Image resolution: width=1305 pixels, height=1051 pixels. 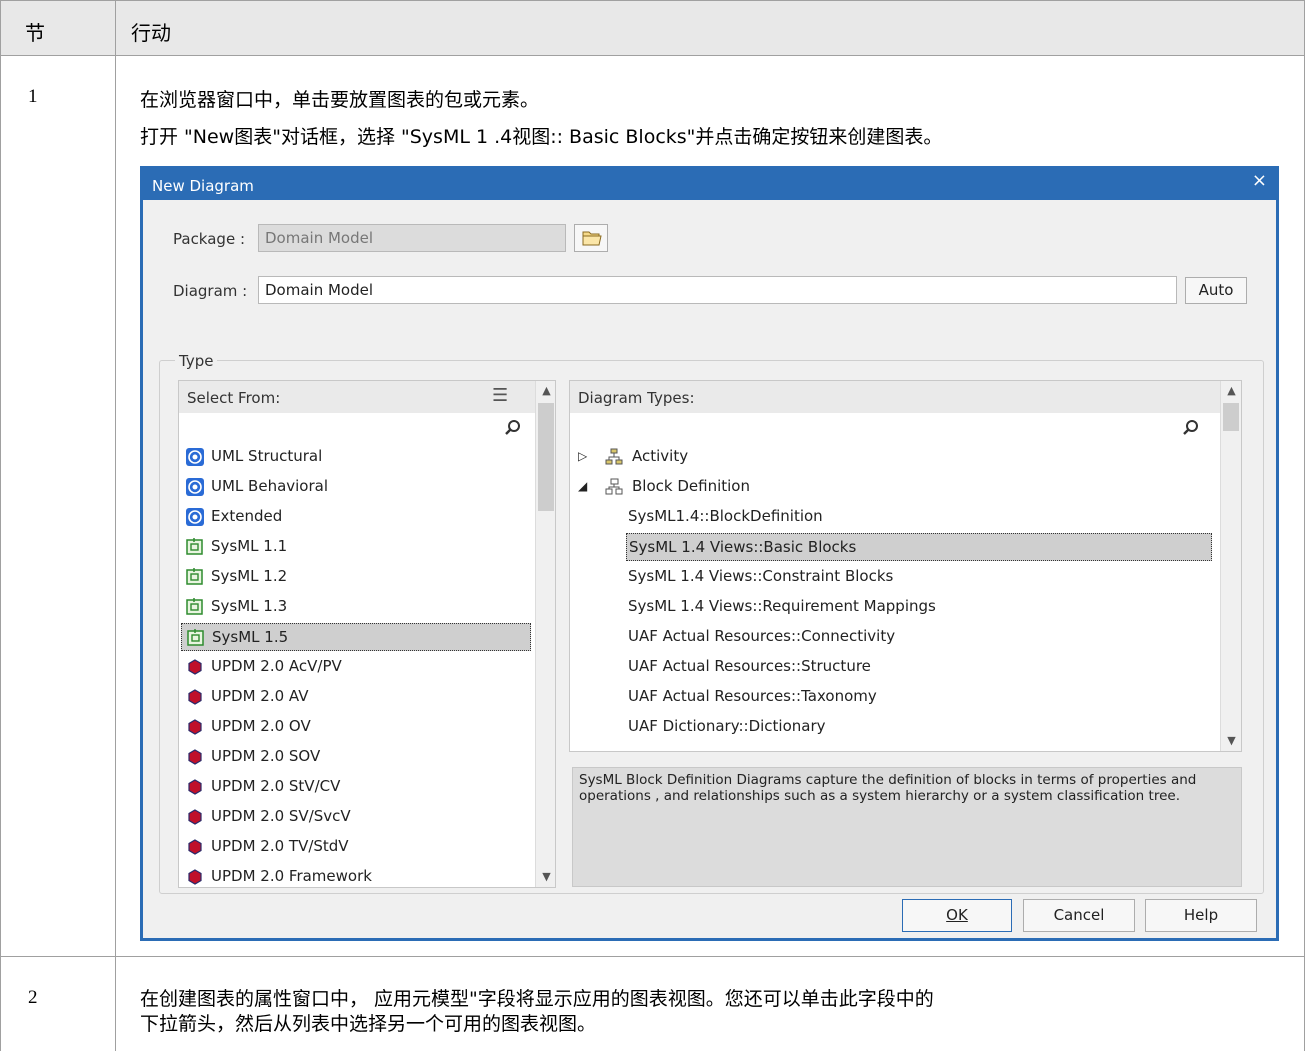 I want to click on column-header-action: 行动, so click(x=151, y=33).